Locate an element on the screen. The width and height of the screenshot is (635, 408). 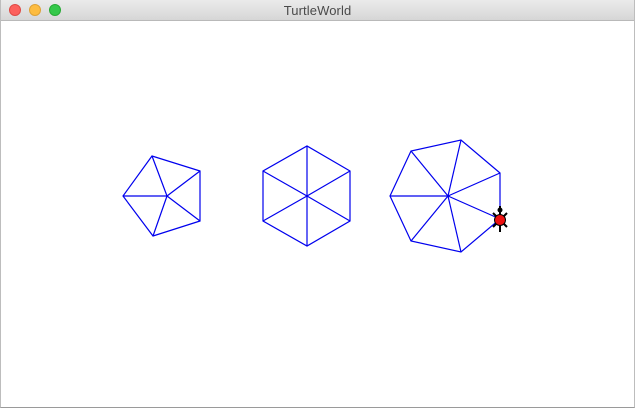
hexagon-pie is located at coordinates (306, 196).